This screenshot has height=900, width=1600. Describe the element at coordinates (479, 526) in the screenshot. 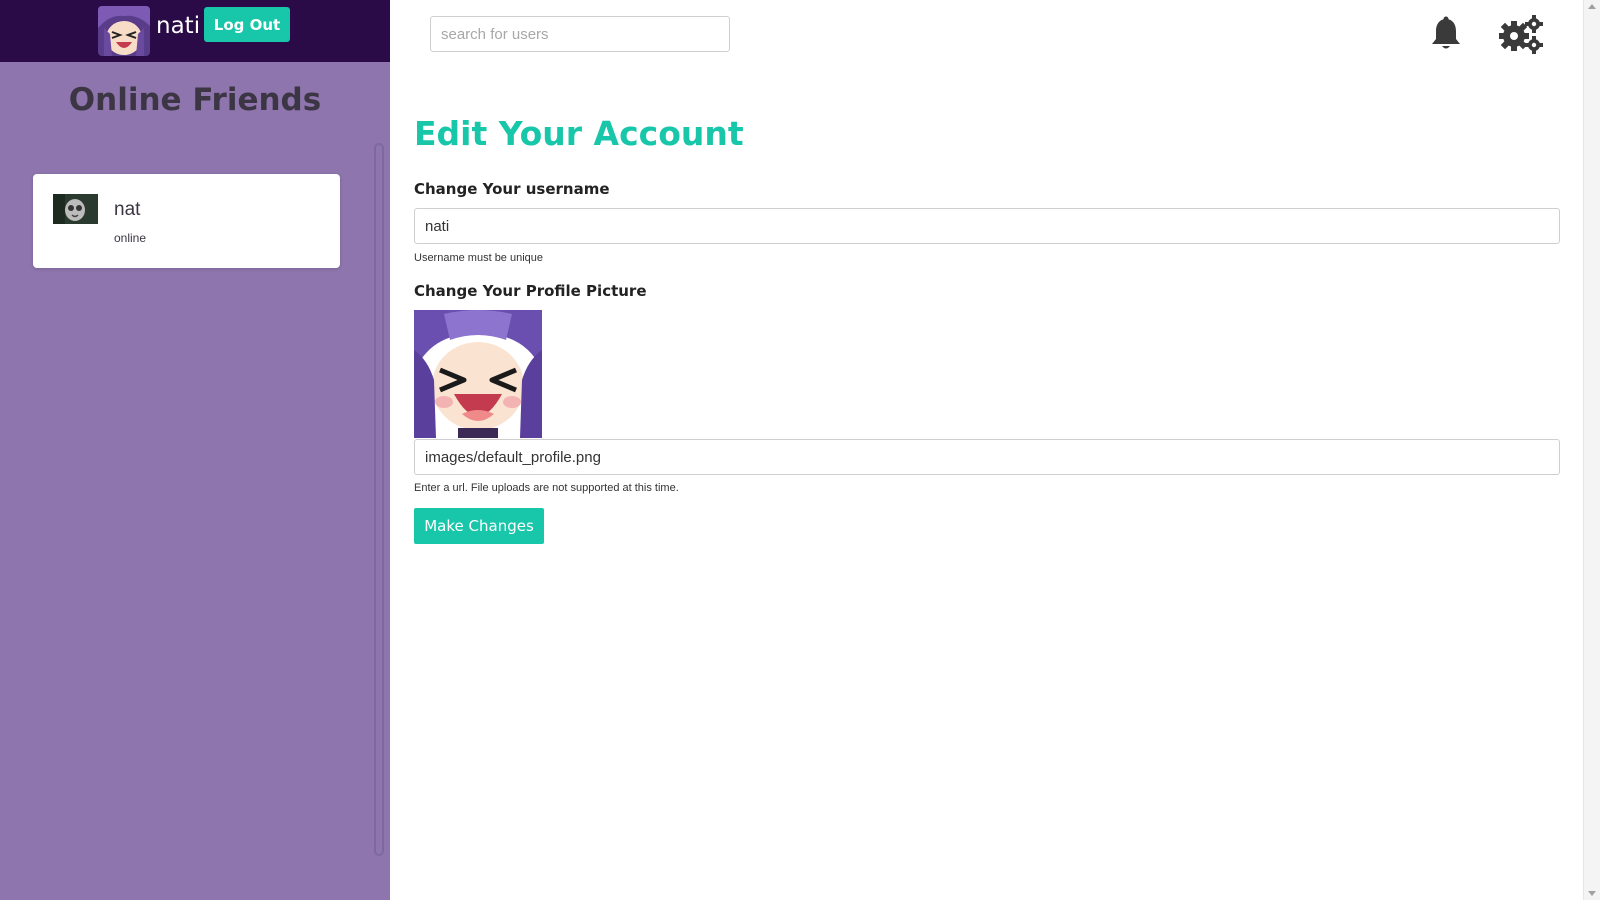

I see `make-changes-button: Make Changes` at that location.